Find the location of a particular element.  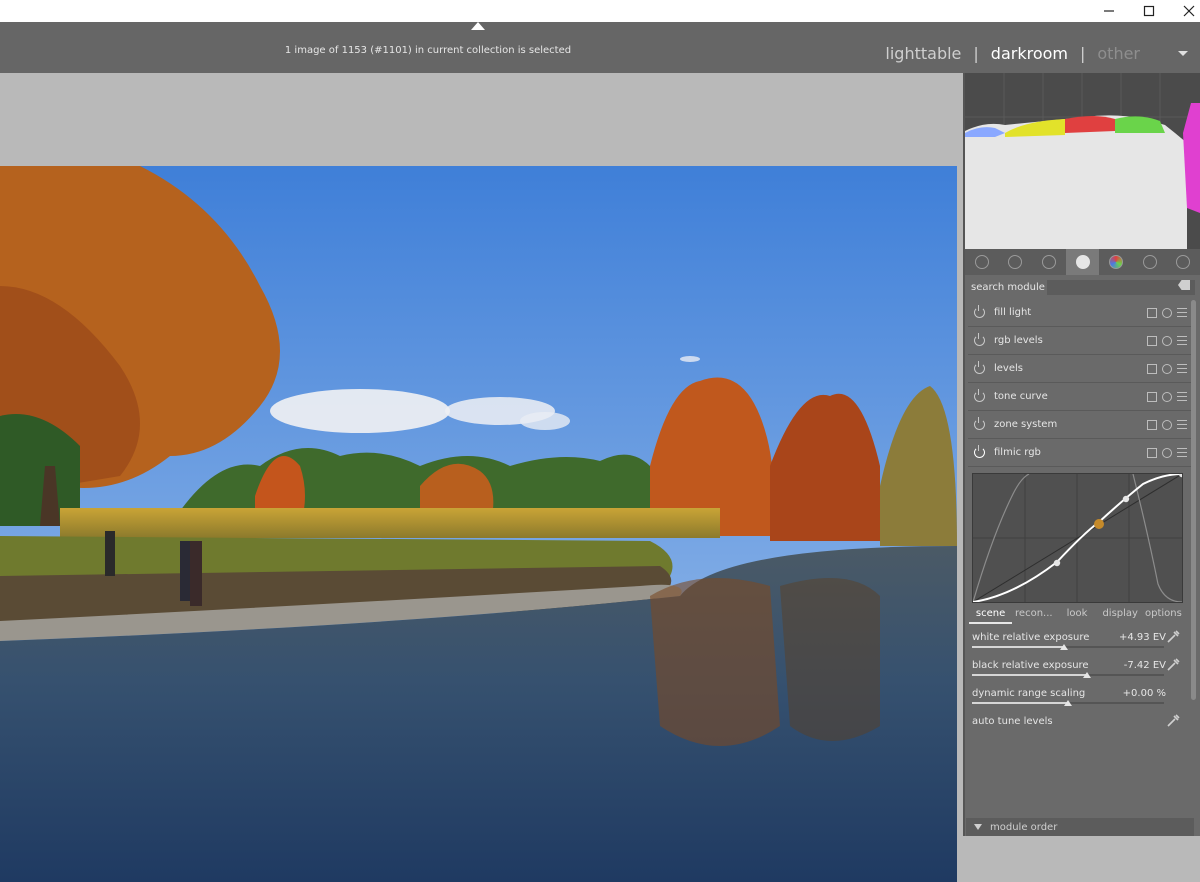

dropdown-icon is located at coordinates (1183, 53).